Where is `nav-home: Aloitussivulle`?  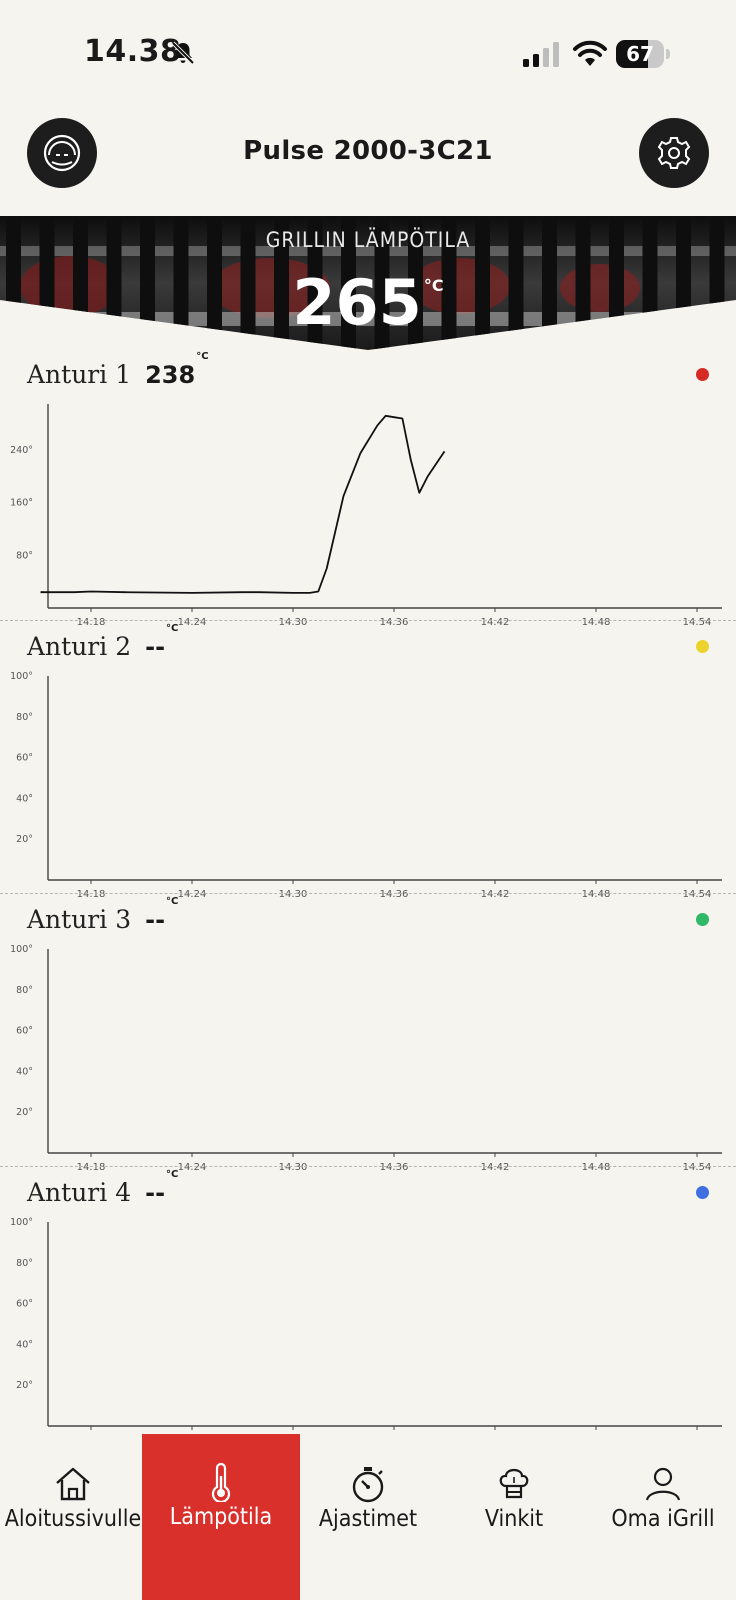 nav-home: Aloitussivulle is located at coordinates (73, 1518).